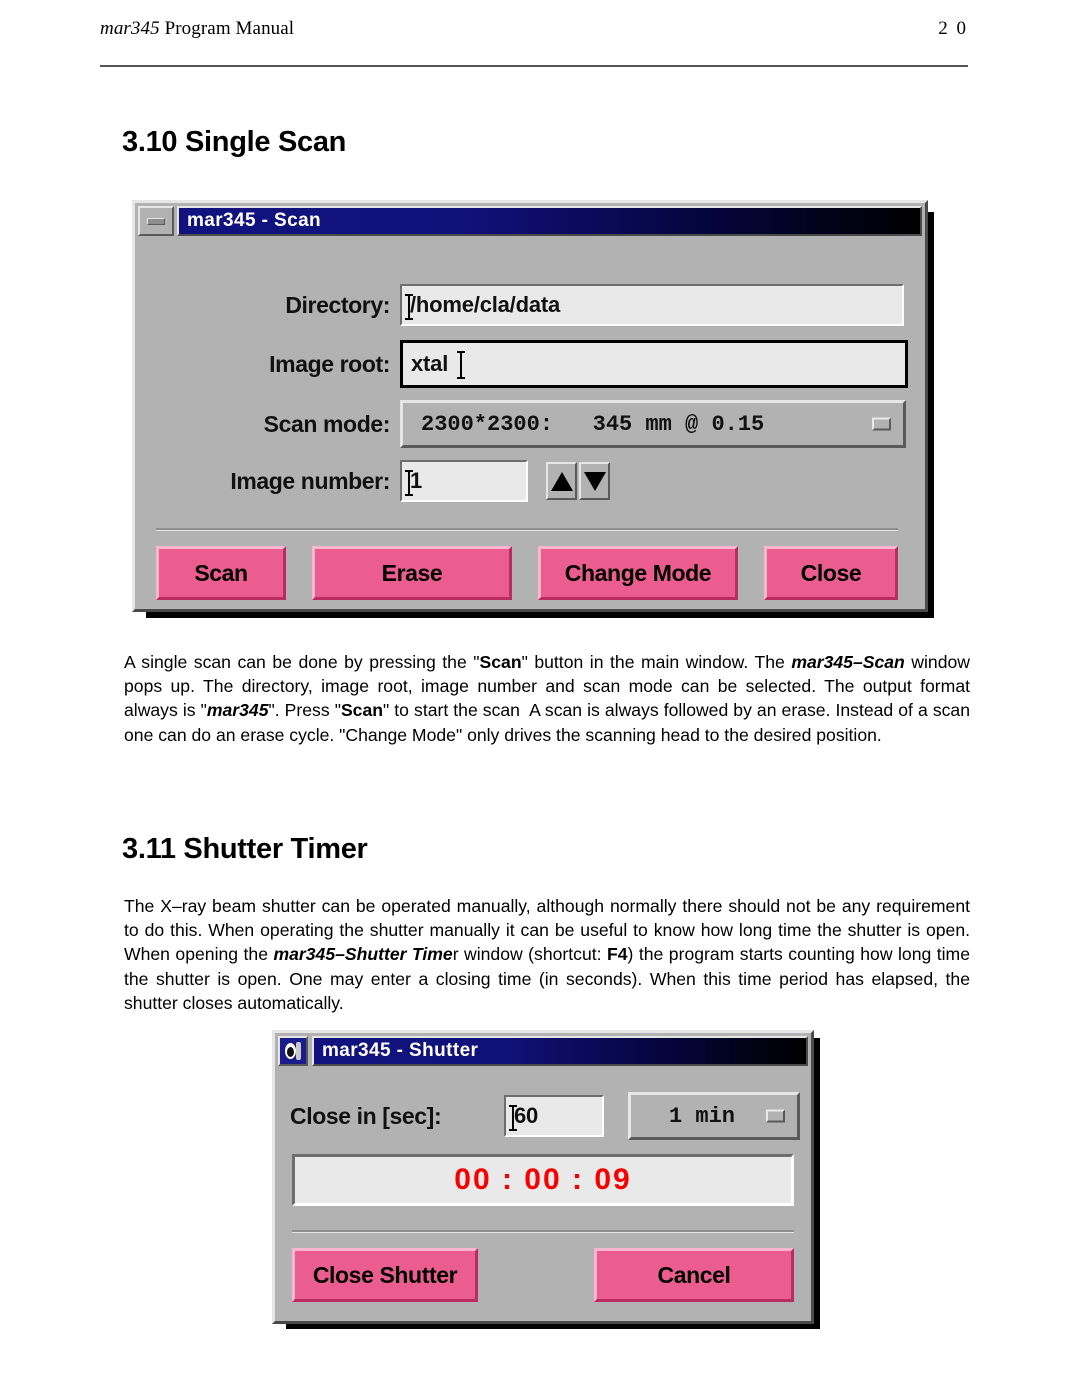 This screenshot has width=1080, height=1397. What do you see at coordinates (530, 481) in the screenshot?
I see `image-number-row: Image number: 1` at bounding box center [530, 481].